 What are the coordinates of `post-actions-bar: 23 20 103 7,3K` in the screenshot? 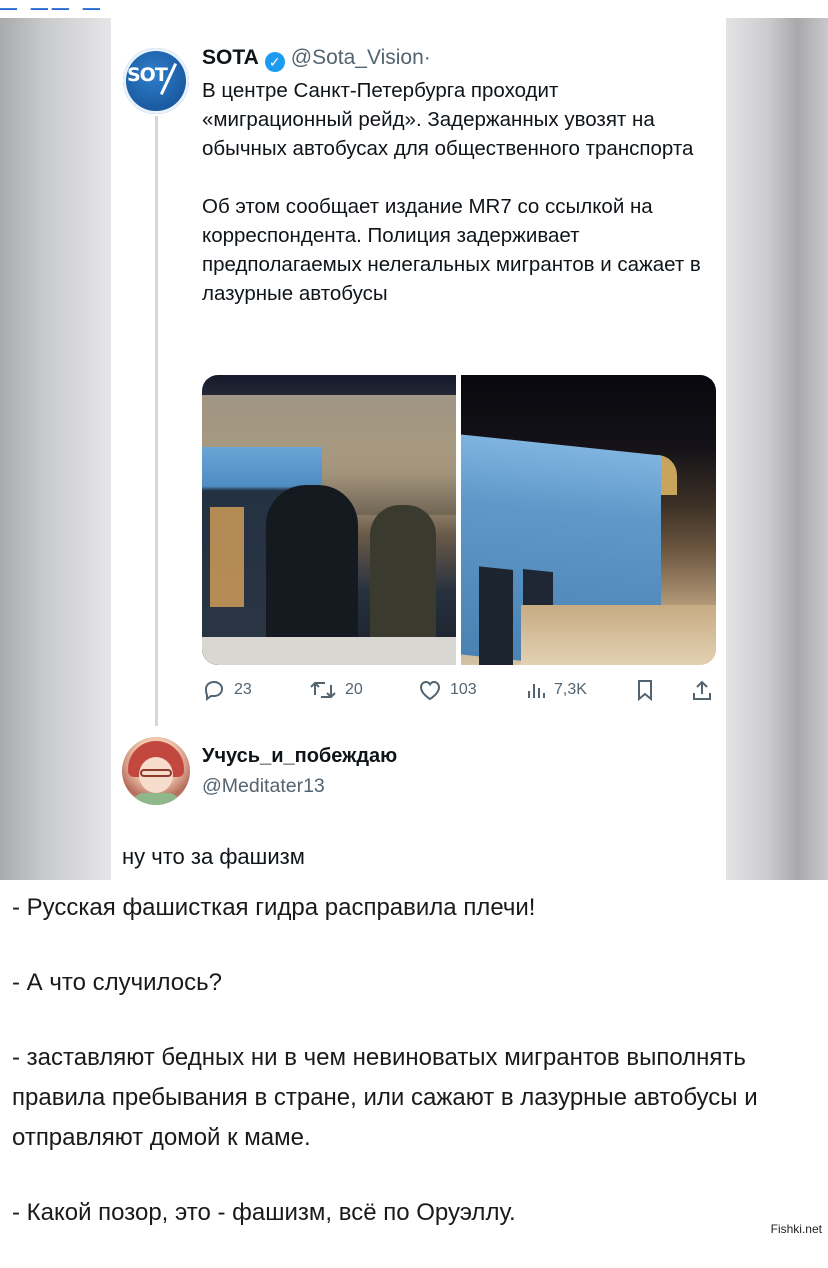 It's located at (459, 690).